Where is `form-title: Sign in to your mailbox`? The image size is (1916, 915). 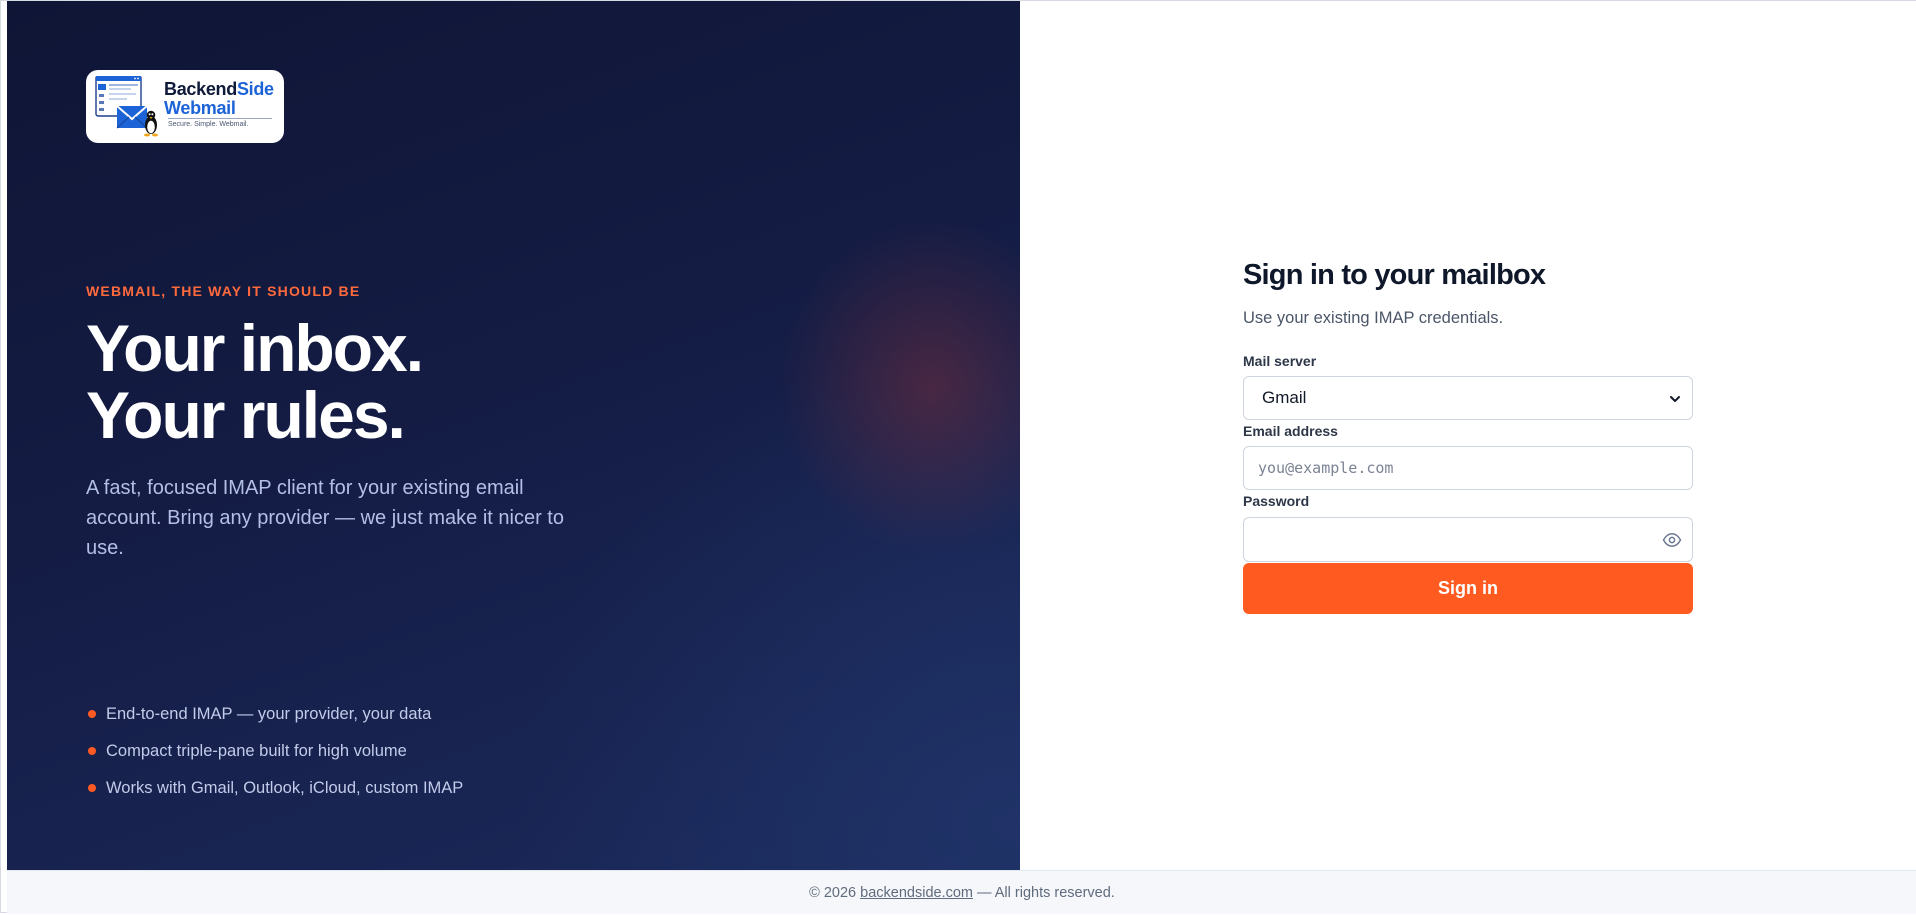
form-title: Sign in to your mailbox is located at coordinates (1394, 275).